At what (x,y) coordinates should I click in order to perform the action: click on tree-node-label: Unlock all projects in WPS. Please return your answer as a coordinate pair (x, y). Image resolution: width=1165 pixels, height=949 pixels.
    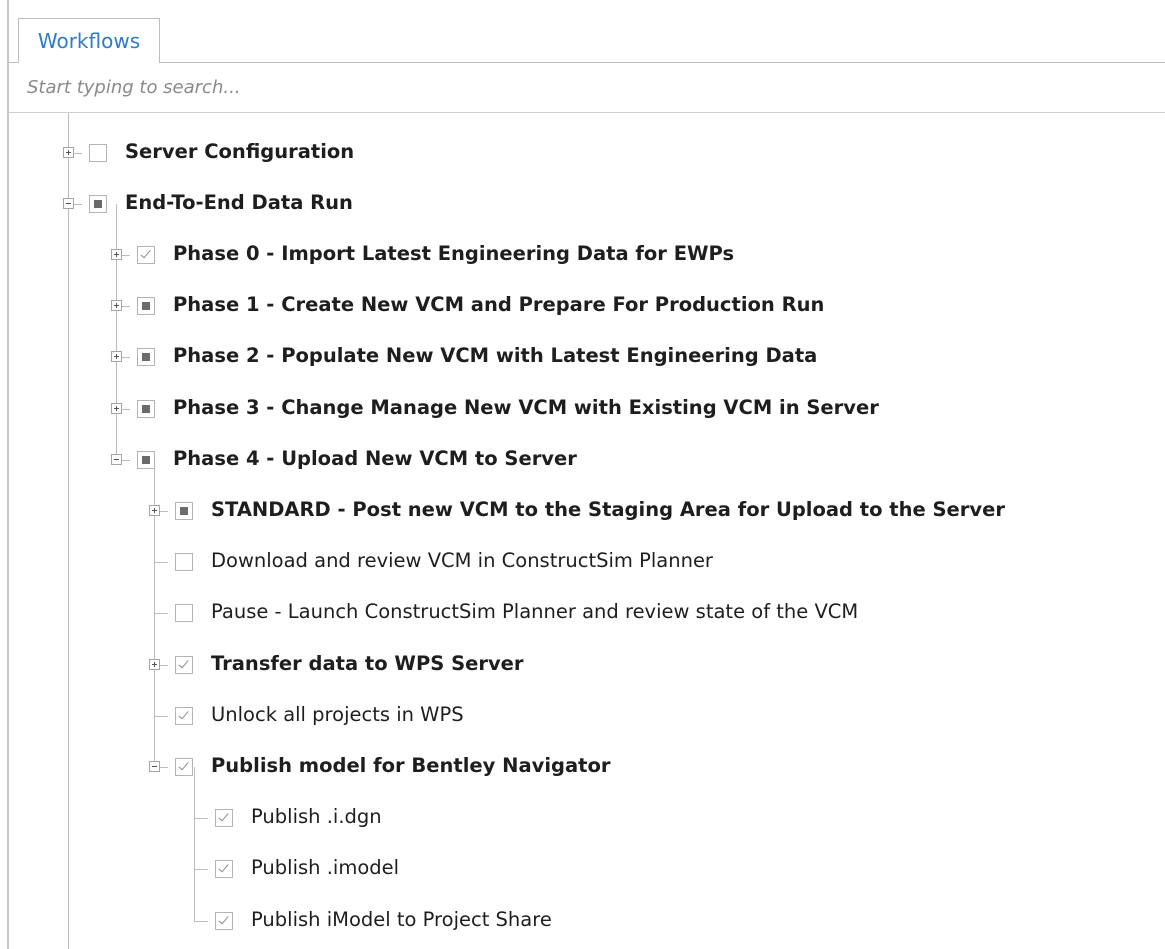
    Looking at the image, I should click on (337, 714).